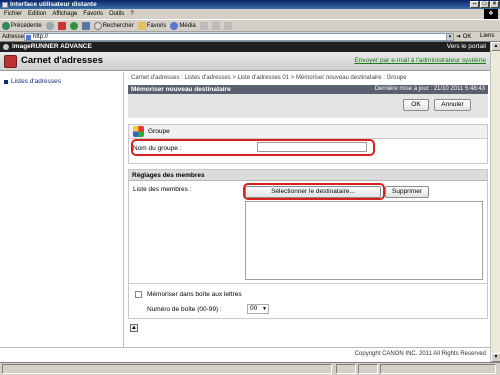 This screenshot has height=375, width=500. I want to click on box-number-select: 00 ▼, so click(258, 309).